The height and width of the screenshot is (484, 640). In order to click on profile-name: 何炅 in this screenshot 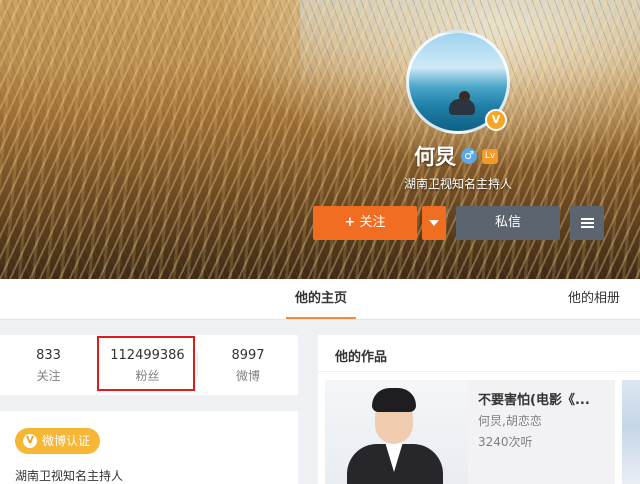, I will do `click(435, 157)`.